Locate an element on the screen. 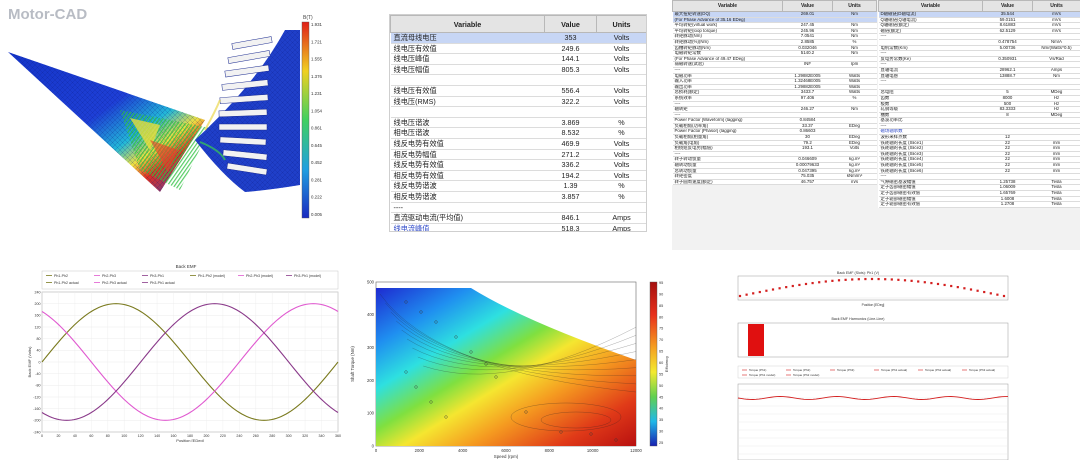 This screenshot has width=1080, height=460. cell-value: 322.2 is located at coordinates (570, 102).